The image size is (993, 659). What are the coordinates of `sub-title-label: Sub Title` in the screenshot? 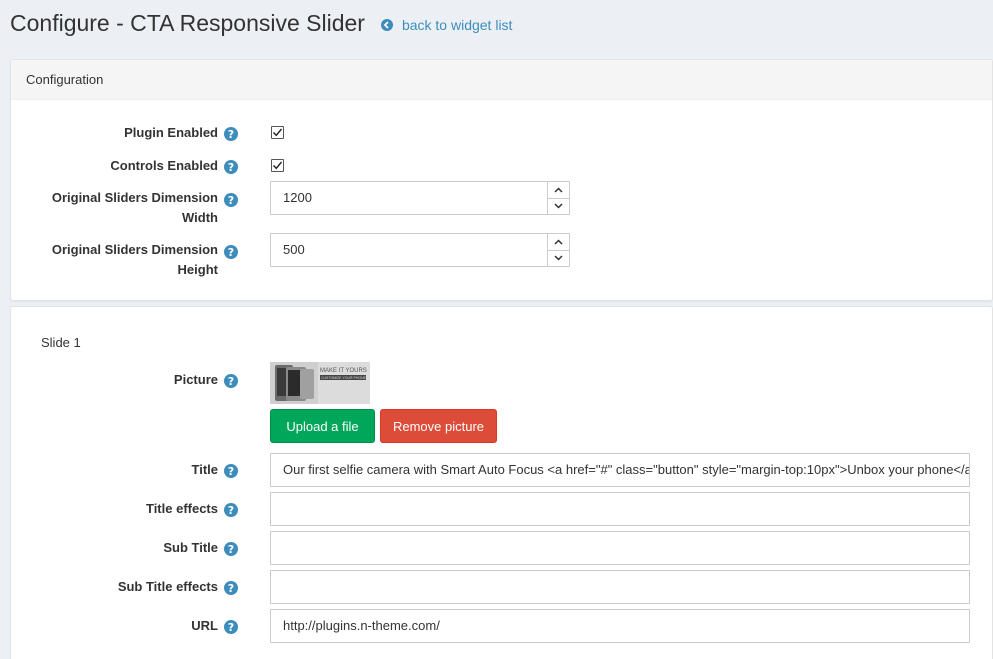 It's located at (190, 547).